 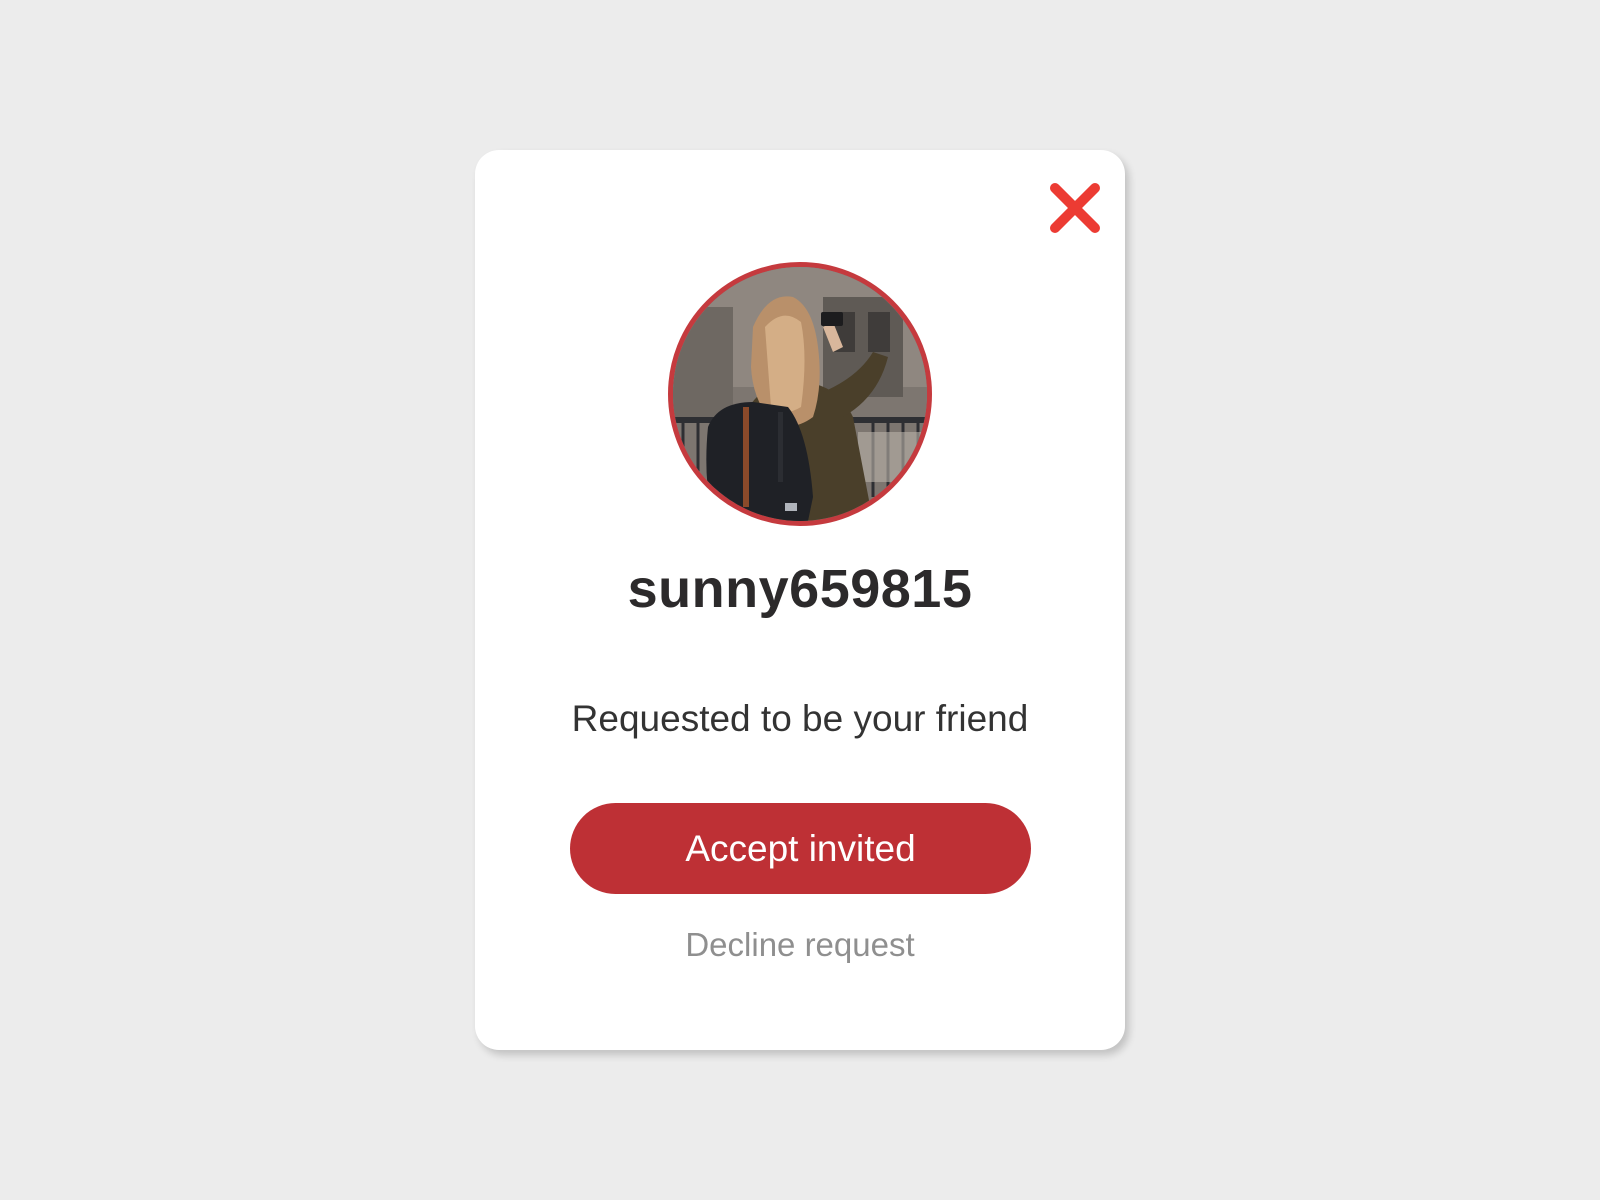 I want to click on username: sunny659815, so click(x=800, y=589).